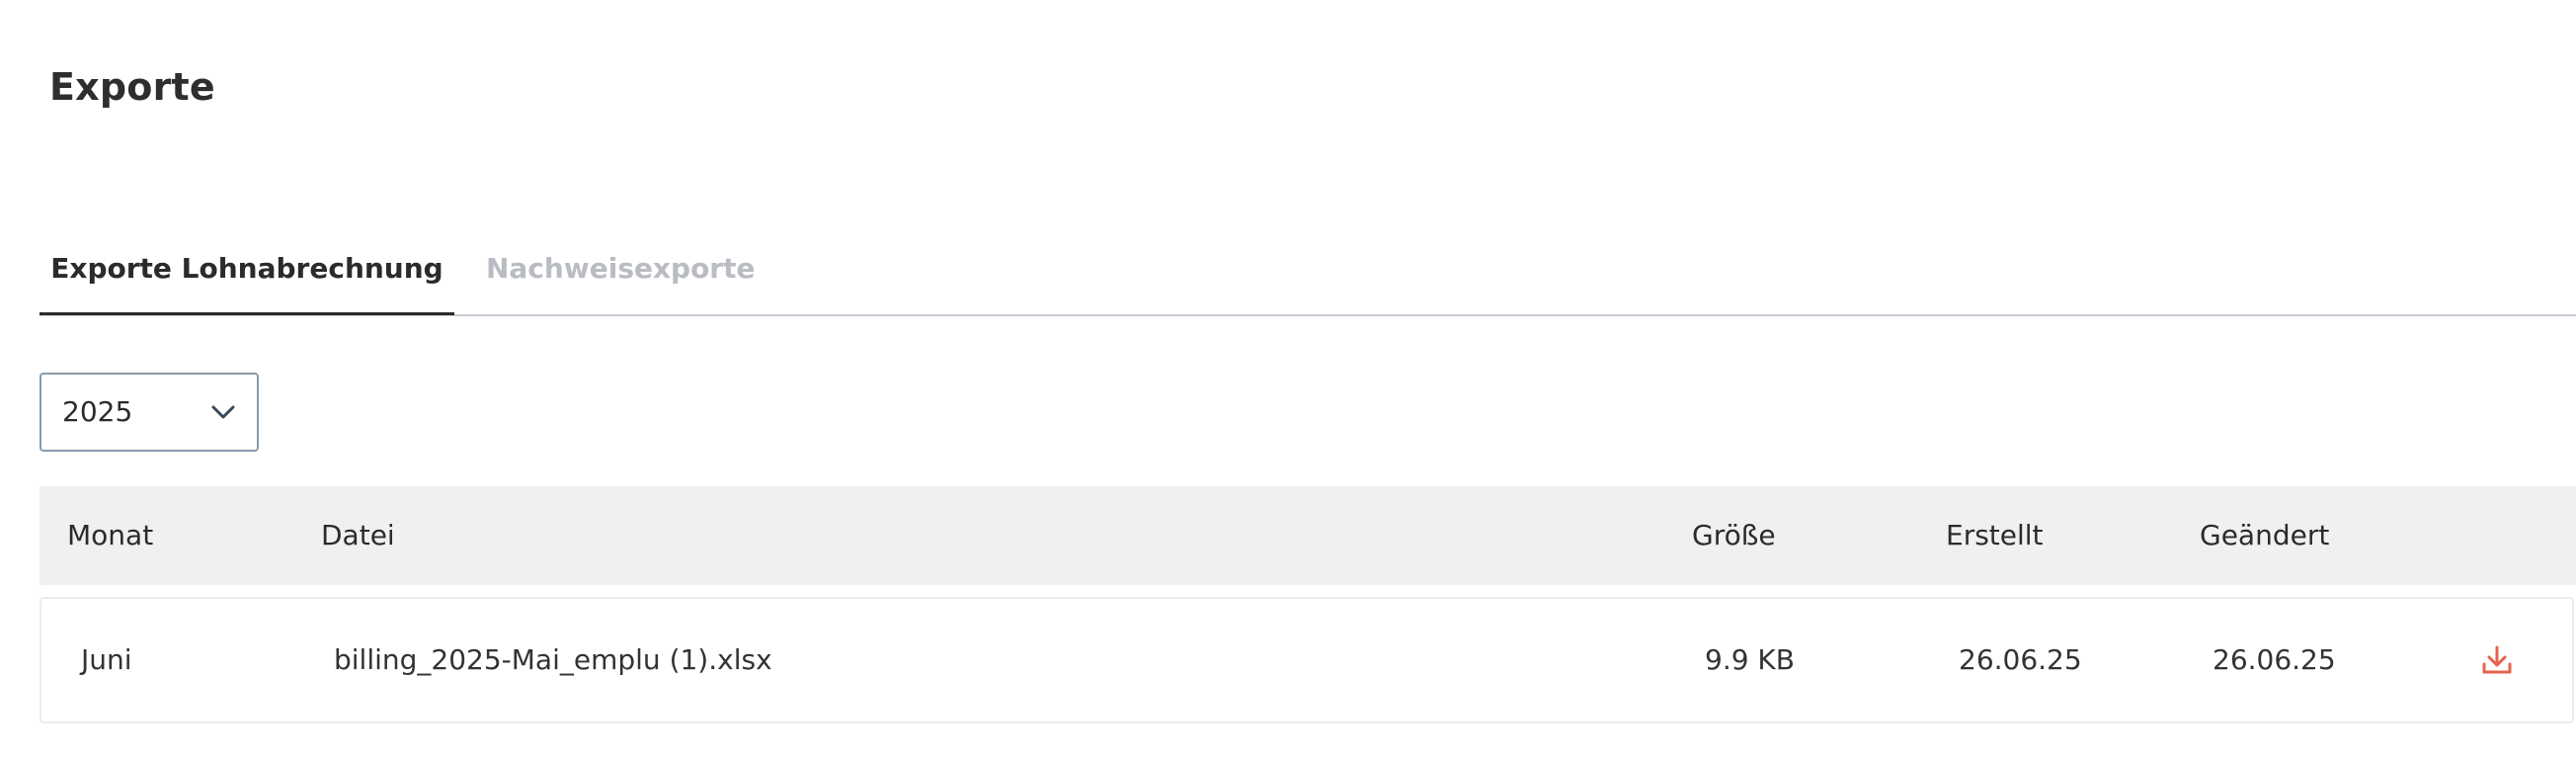 The height and width of the screenshot is (761, 2576). Describe the element at coordinates (132, 87) in the screenshot. I see `page-title: Exporte` at that location.